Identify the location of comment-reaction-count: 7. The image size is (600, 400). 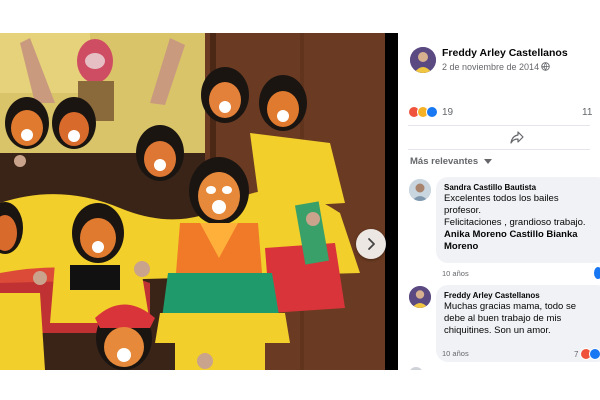
(576, 354).